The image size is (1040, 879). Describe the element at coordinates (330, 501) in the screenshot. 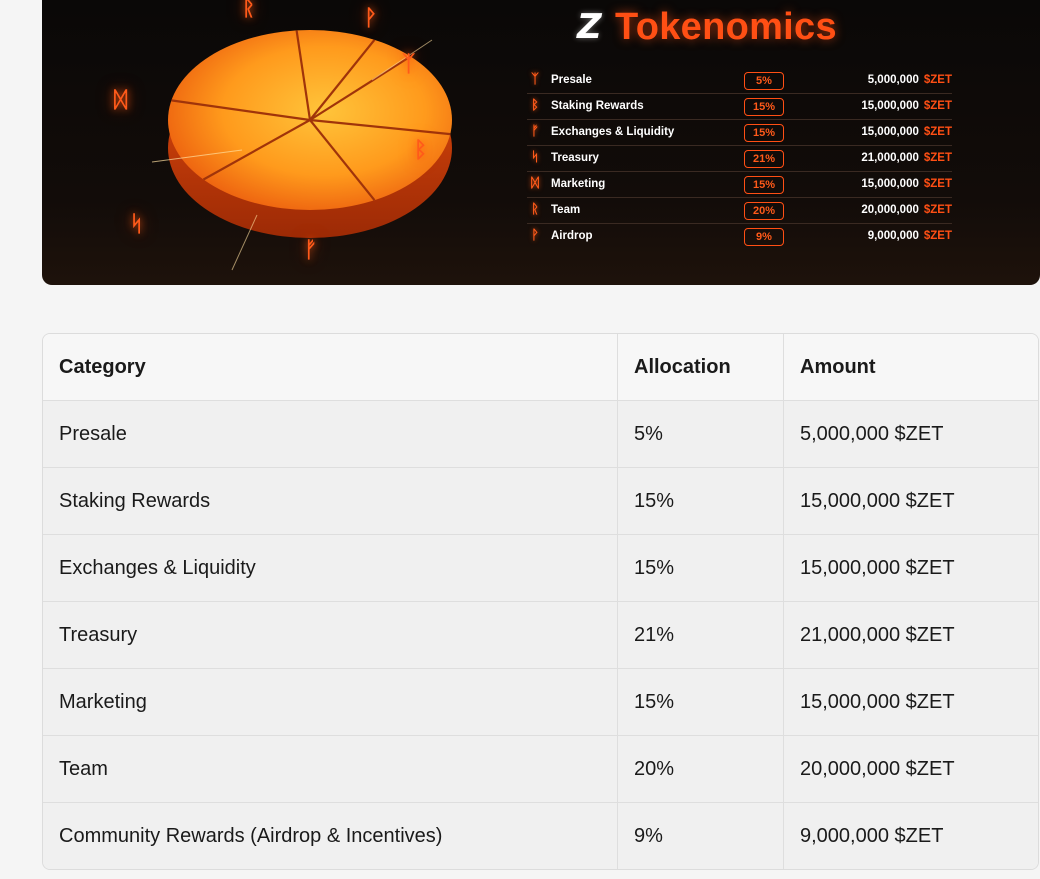

I see `cell-category: Staking Rewards` at that location.